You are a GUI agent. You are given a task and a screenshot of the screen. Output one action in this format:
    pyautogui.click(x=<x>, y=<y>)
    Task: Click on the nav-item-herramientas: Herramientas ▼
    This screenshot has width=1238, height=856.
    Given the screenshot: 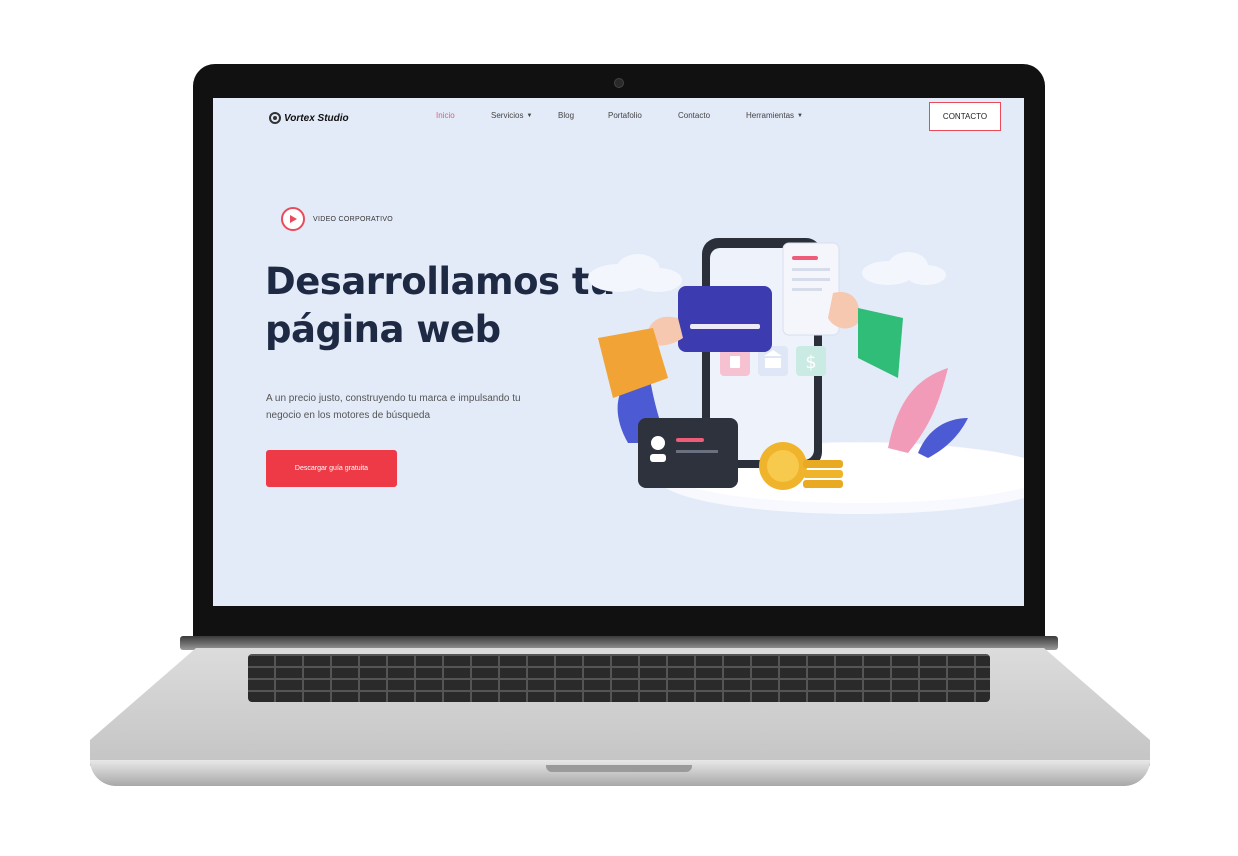 What is the action you would take?
    pyautogui.click(x=774, y=115)
    